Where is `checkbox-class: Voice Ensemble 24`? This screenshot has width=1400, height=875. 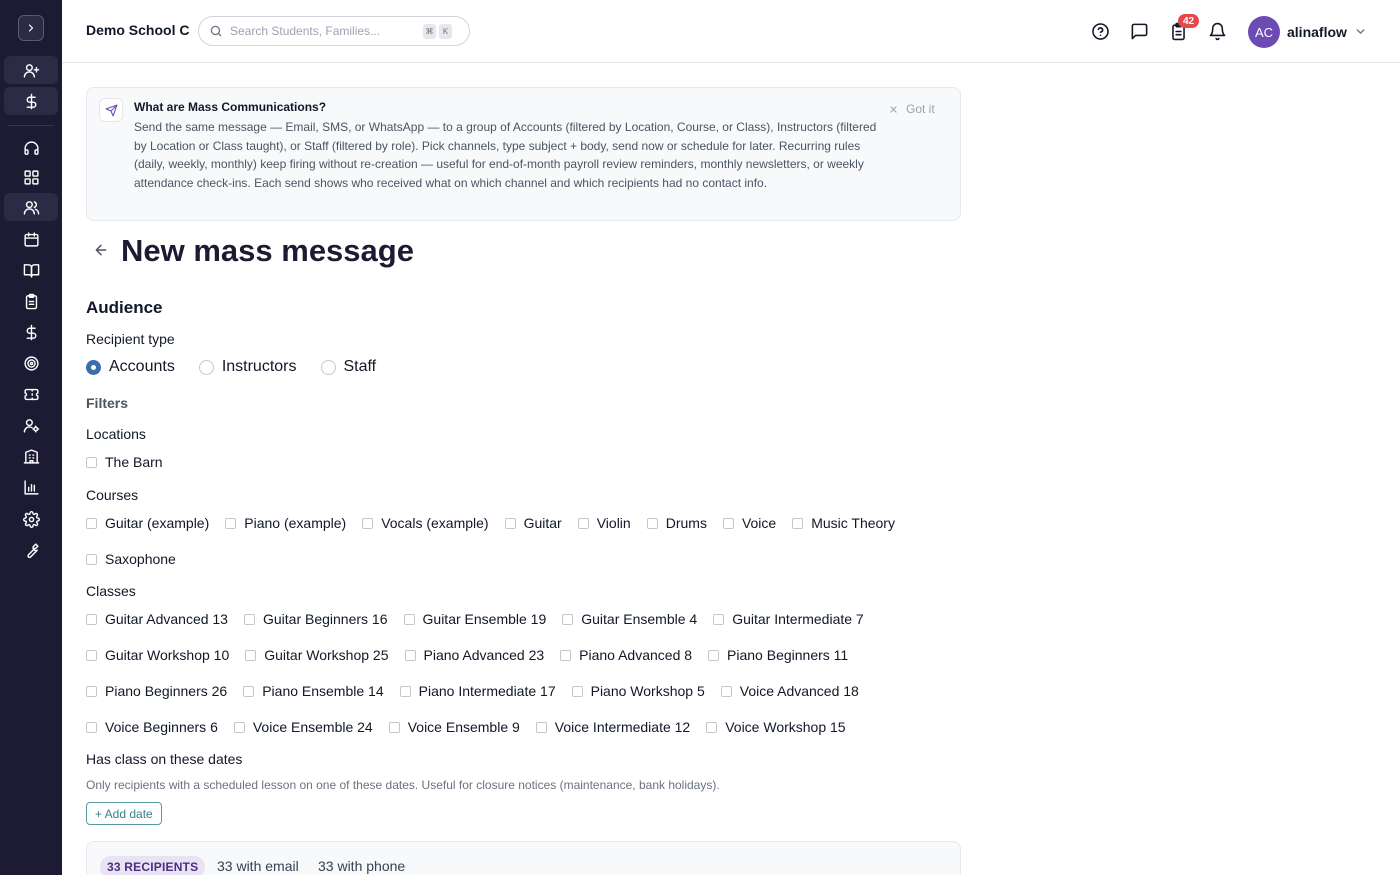
checkbox-class: Voice Ensemble 24 is located at coordinates (303, 727).